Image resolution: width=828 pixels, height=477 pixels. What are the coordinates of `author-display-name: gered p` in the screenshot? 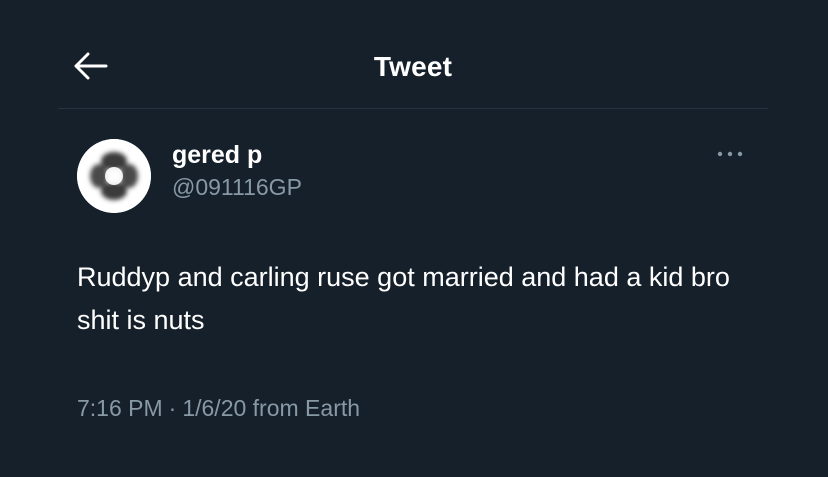 It's located at (217, 155).